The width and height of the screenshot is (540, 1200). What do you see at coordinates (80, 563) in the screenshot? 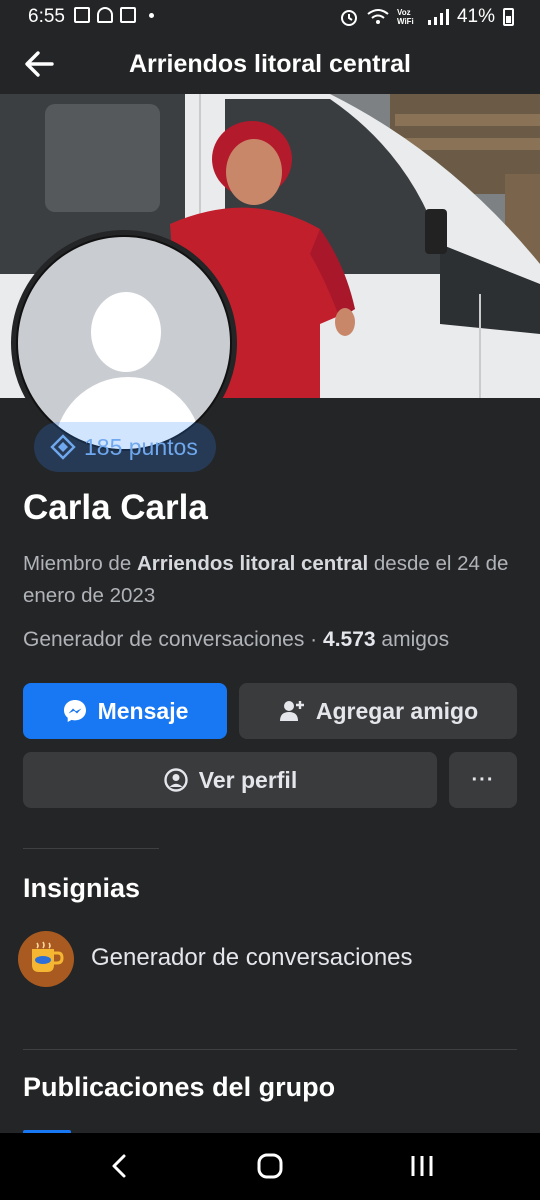
I see `member-prefix: Miembro de` at bounding box center [80, 563].